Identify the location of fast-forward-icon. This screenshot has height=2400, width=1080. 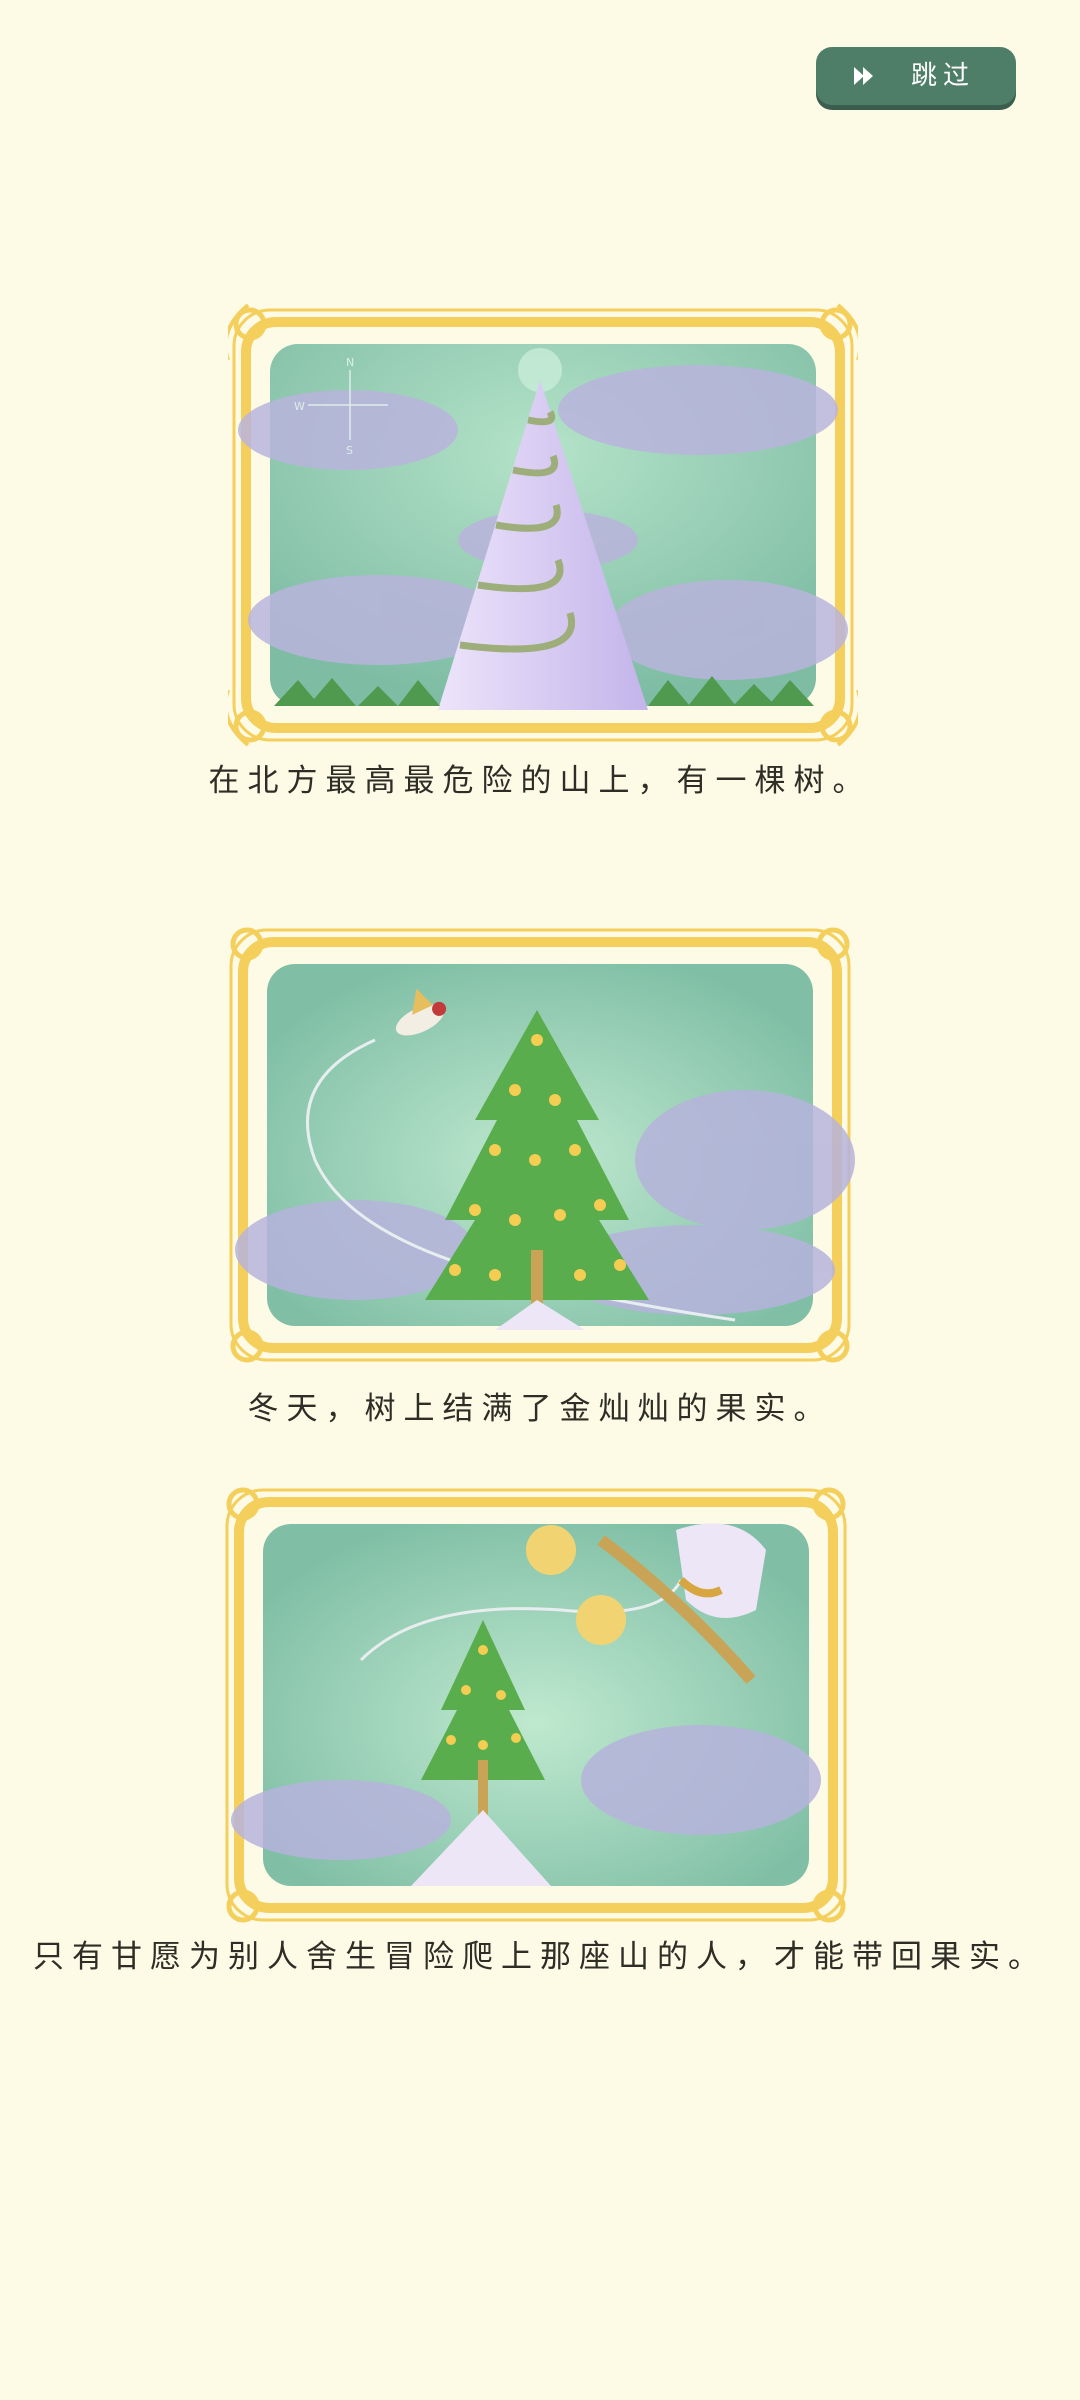
(863, 76).